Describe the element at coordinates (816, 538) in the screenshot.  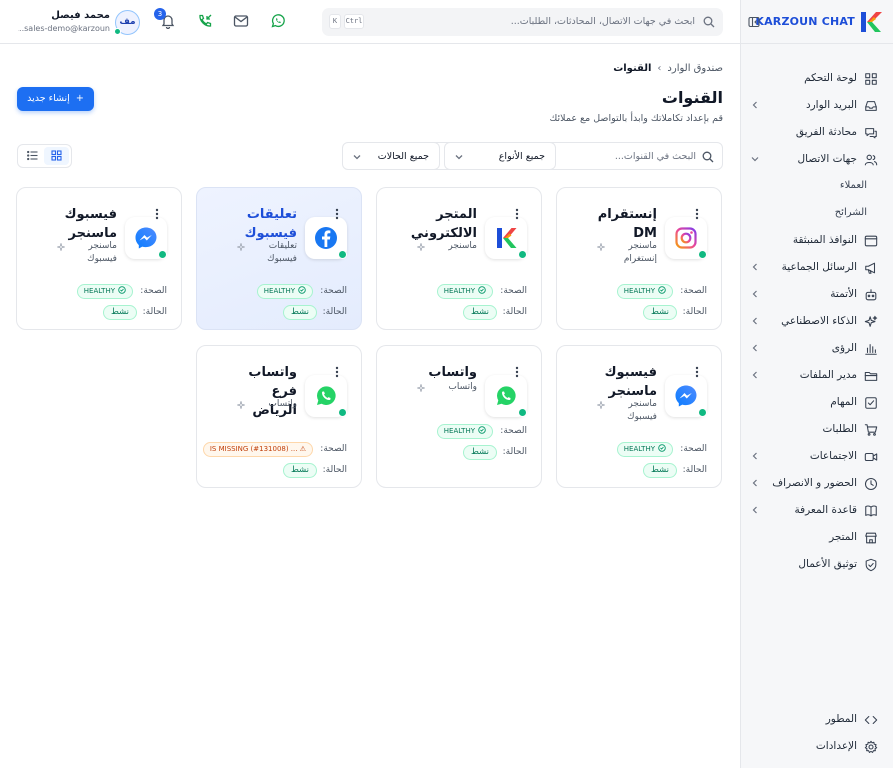
I see `sidebar-item: المتجر` at that location.